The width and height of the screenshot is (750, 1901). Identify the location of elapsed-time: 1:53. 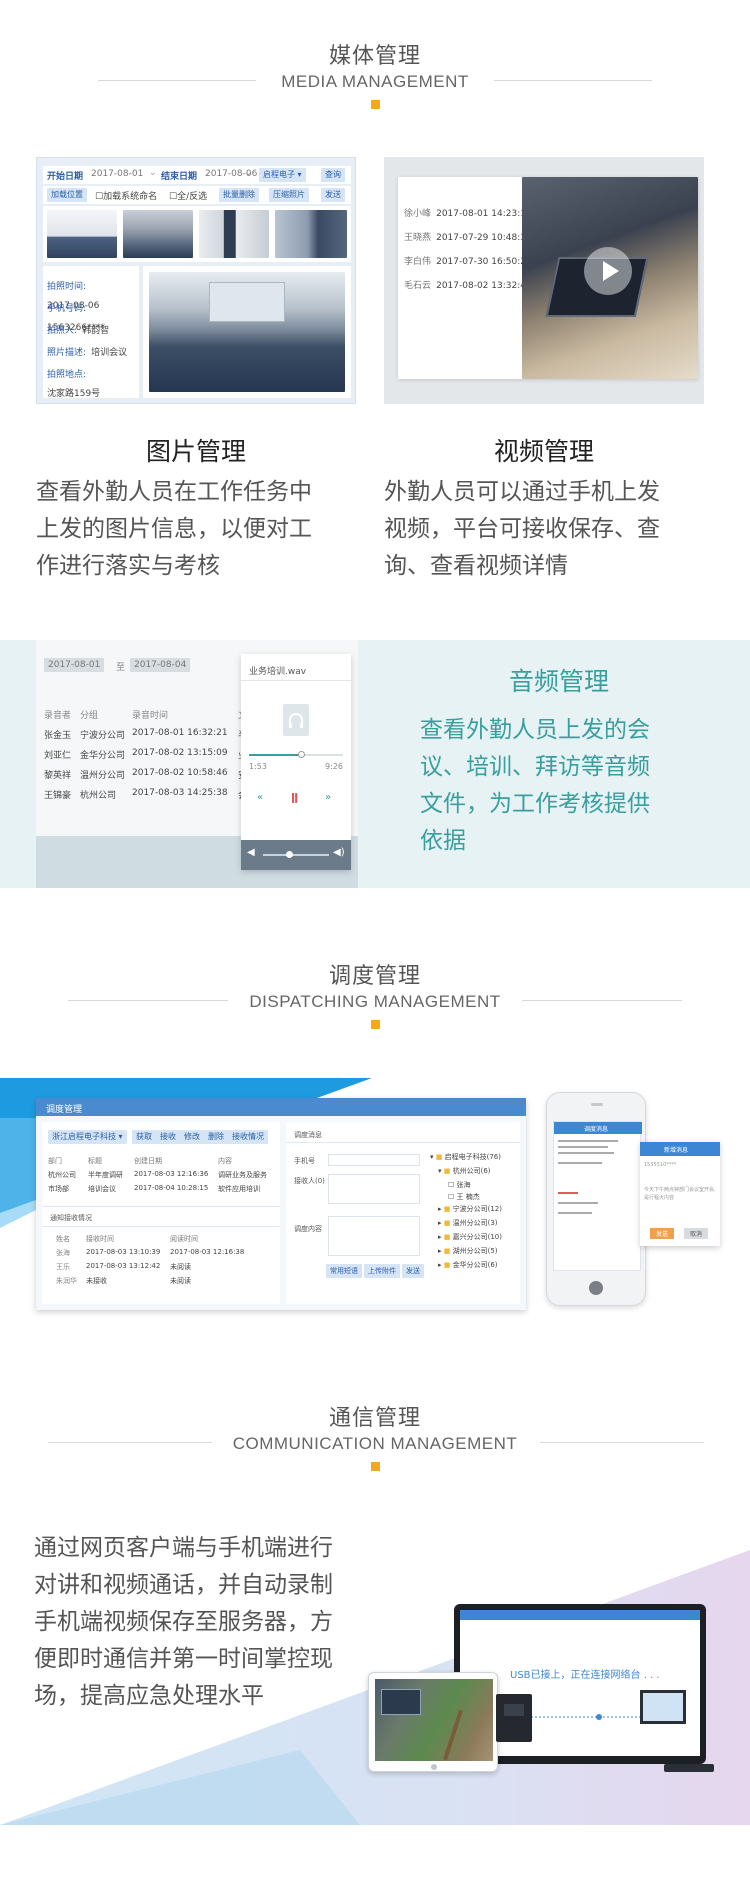
(258, 766).